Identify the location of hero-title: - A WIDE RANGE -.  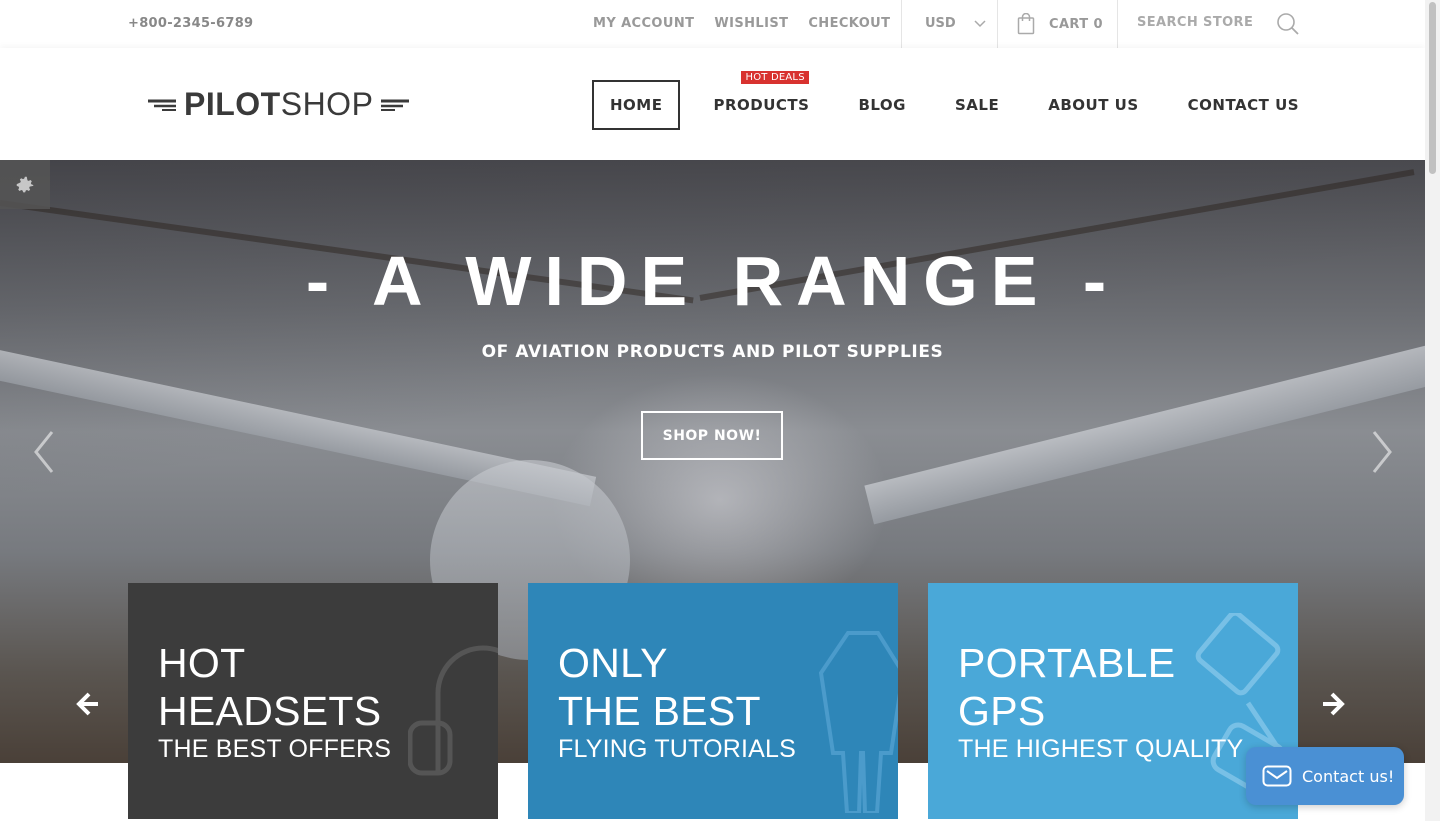
(712, 281).